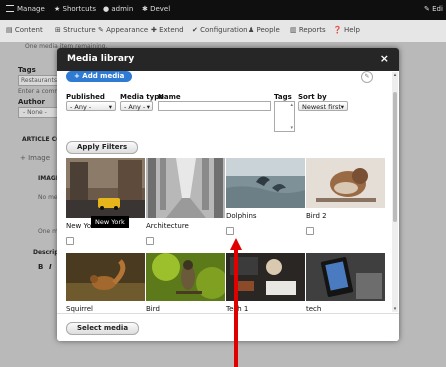  Describe the element at coordinates (241, 216) in the screenshot. I see `media-name: Dolphins` at that location.